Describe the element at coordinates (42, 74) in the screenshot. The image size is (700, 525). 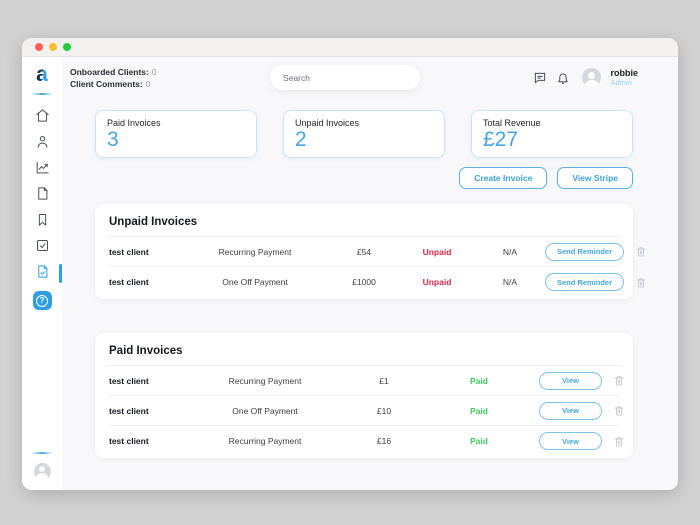
I see `app-logo: a` at that location.